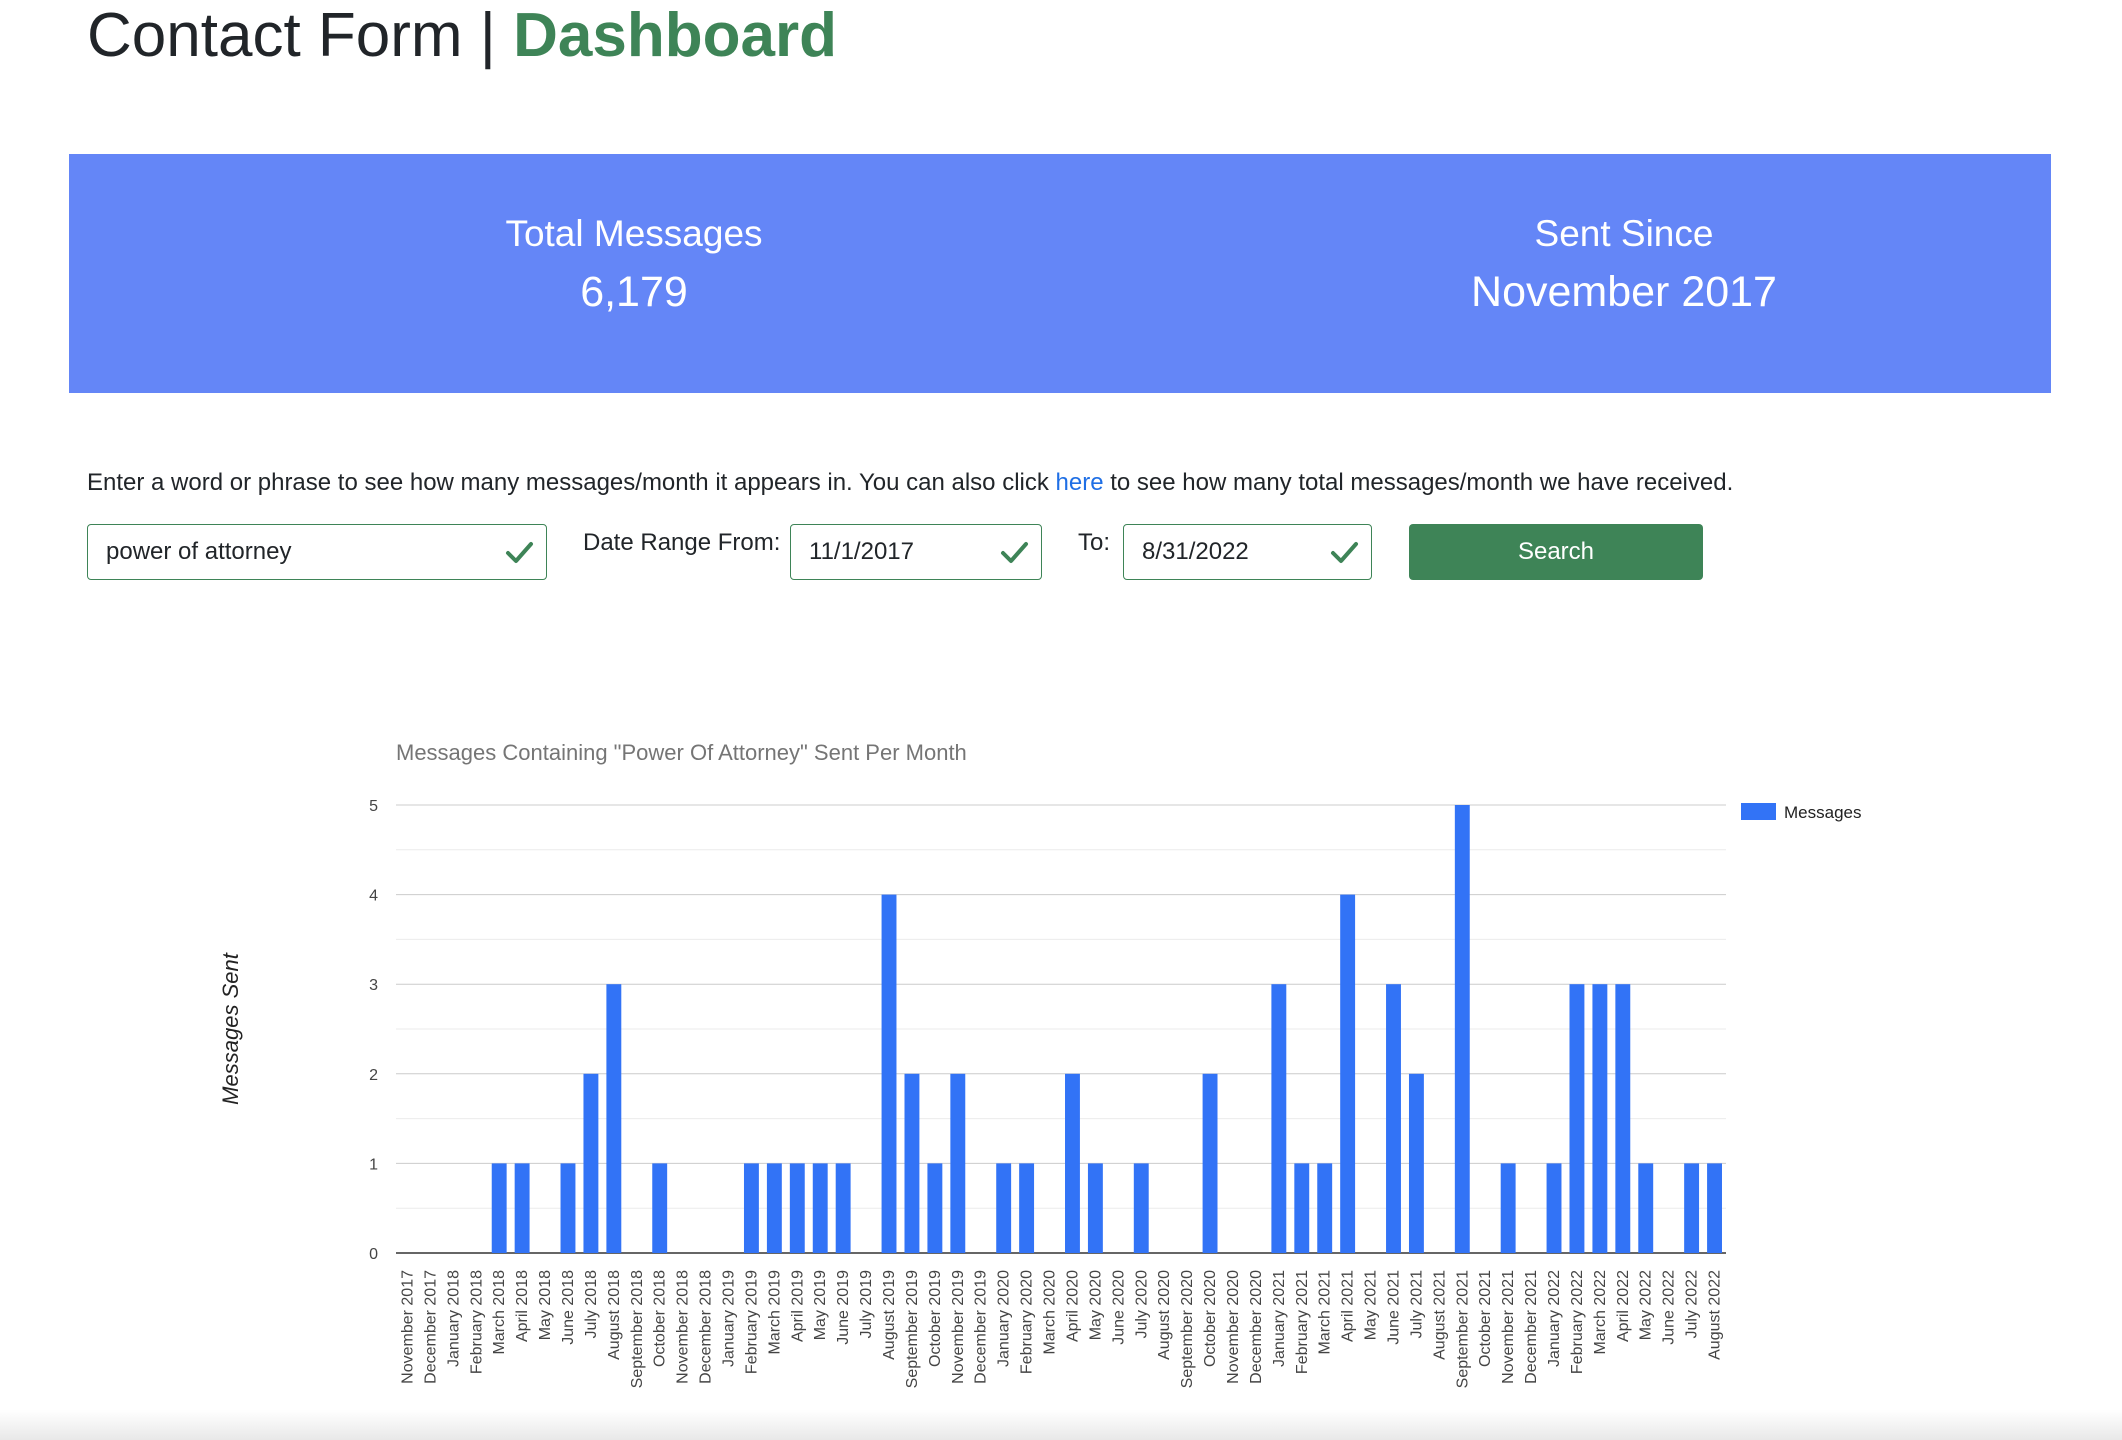 The image size is (2122, 1440). What do you see at coordinates (981, 1327) in the screenshot?
I see `chart-xtick-label: December 2019` at bounding box center [981, 1327].